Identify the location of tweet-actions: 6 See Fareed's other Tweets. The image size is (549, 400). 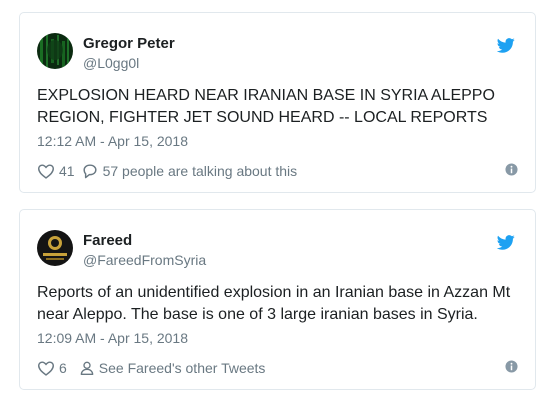
(277, 368).